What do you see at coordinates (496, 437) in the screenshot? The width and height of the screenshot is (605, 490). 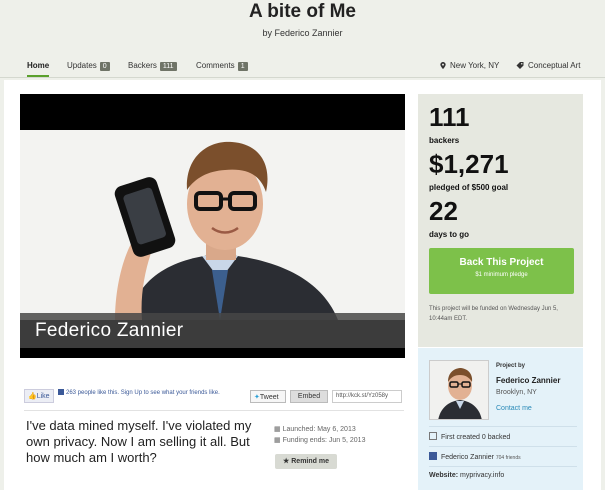 I see `backed-count: 0 backed` at bounding box center [496, 437].